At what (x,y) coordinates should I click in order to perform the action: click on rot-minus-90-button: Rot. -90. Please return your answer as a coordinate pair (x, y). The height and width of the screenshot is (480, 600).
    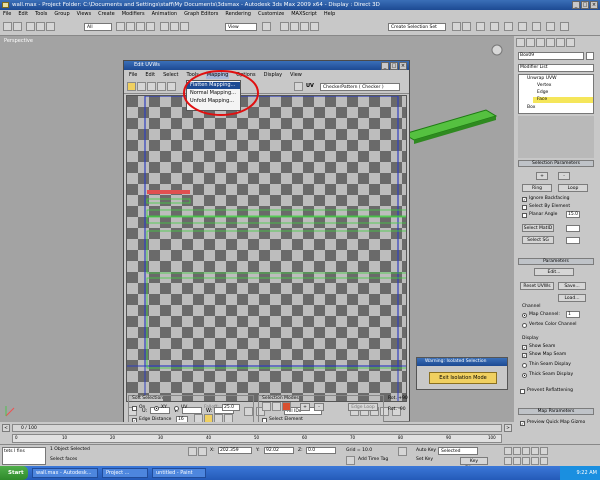
    Looking at the image, I should click on (397, 409).